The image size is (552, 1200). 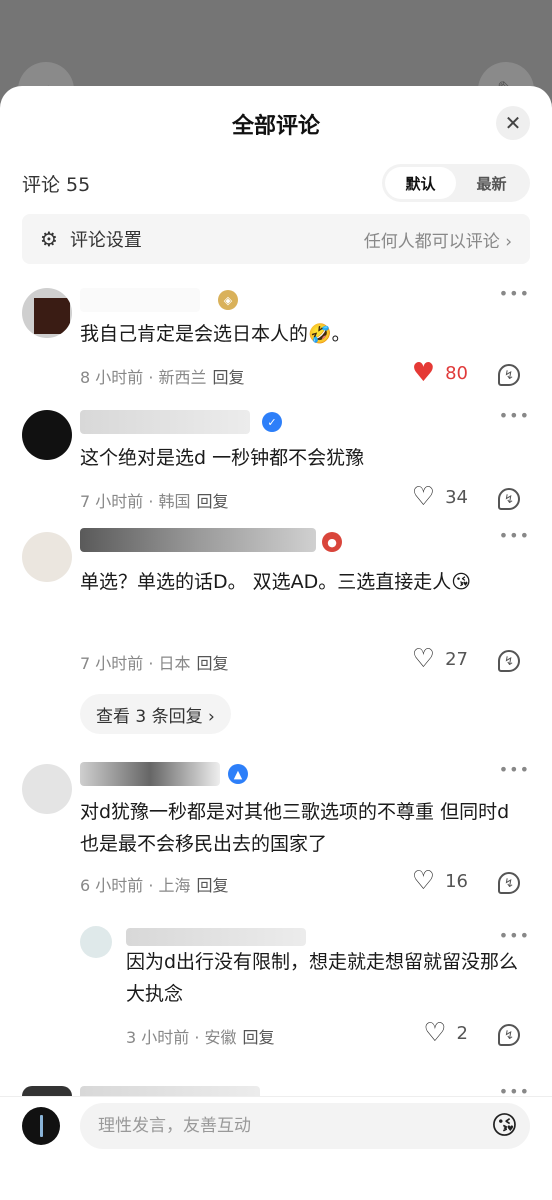 I want to click on close-button: ✕, so click(x=513, y=123).